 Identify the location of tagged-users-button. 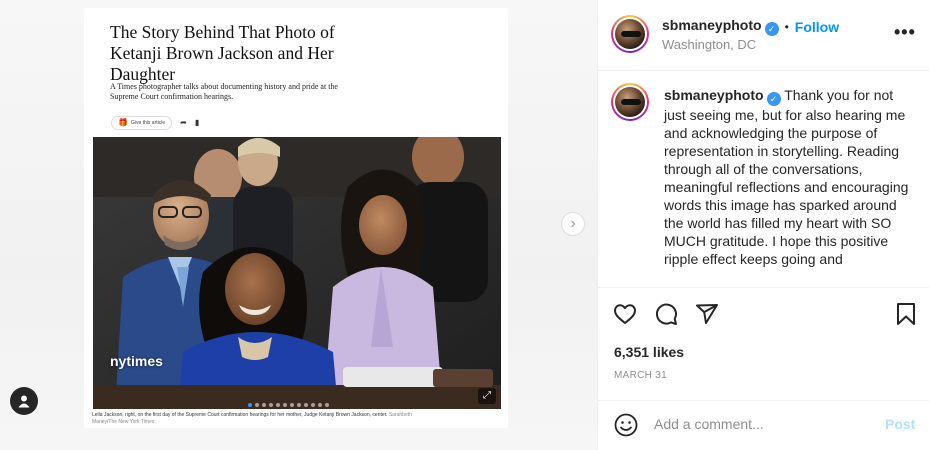
(24, 401).